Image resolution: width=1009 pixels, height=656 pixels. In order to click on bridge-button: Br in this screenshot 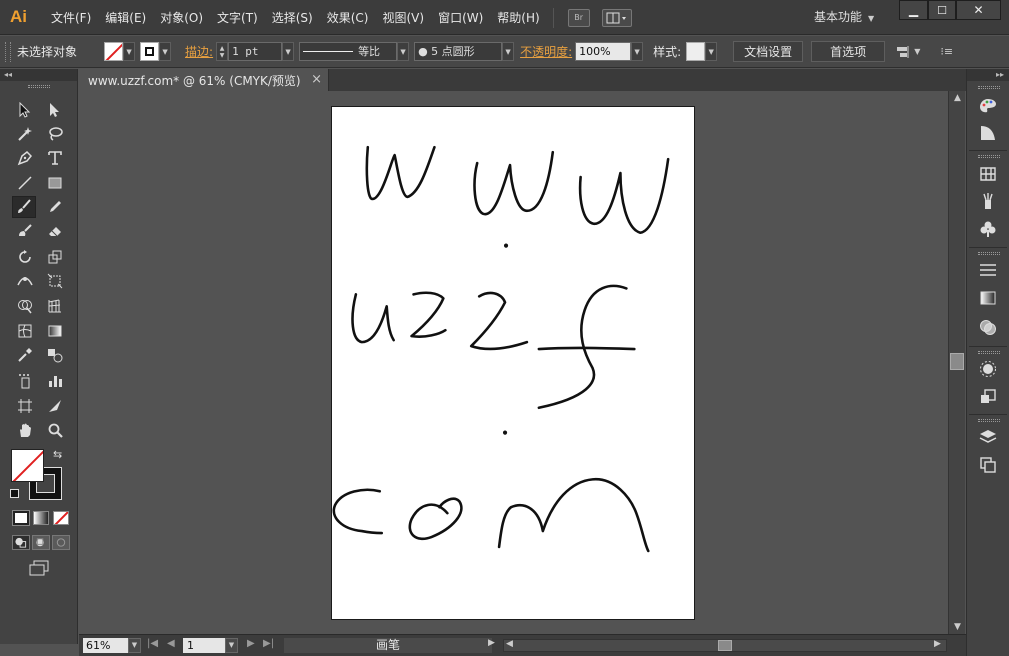, I will do `click(578, 17)`.